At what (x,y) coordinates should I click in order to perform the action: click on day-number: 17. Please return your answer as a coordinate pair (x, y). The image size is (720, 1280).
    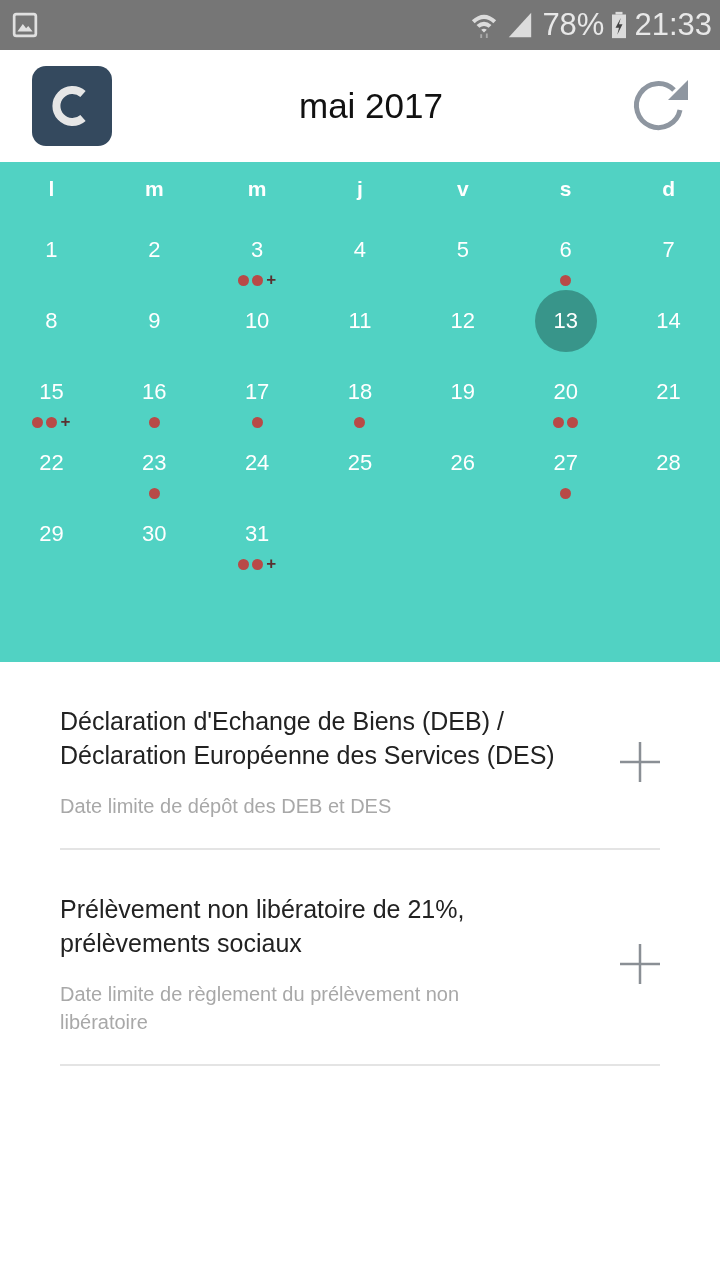
    Looking at the image, I should click on (257, 392).